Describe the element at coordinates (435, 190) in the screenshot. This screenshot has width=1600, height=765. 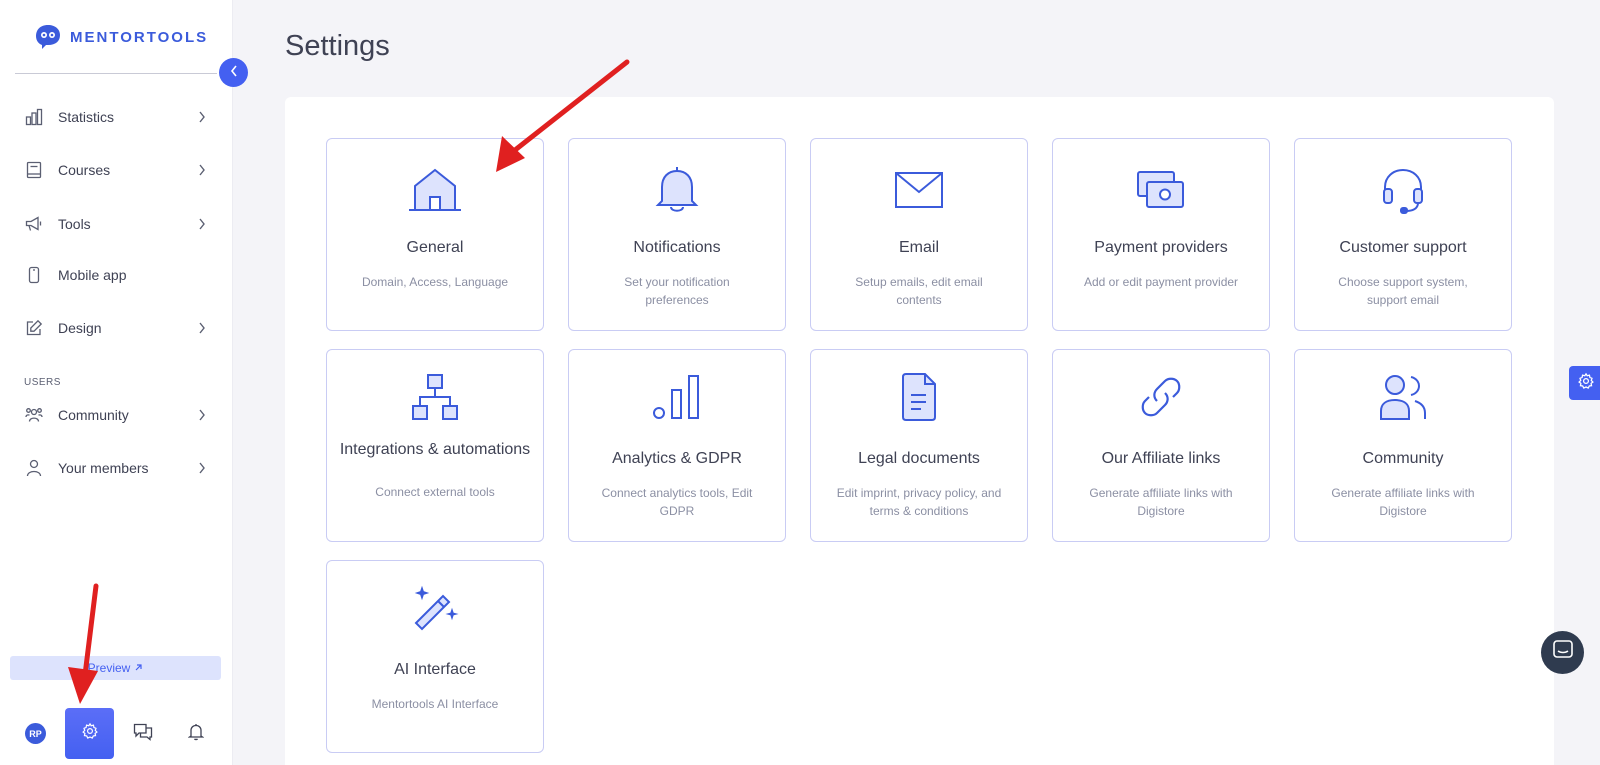
I see `home-icon` at that location.